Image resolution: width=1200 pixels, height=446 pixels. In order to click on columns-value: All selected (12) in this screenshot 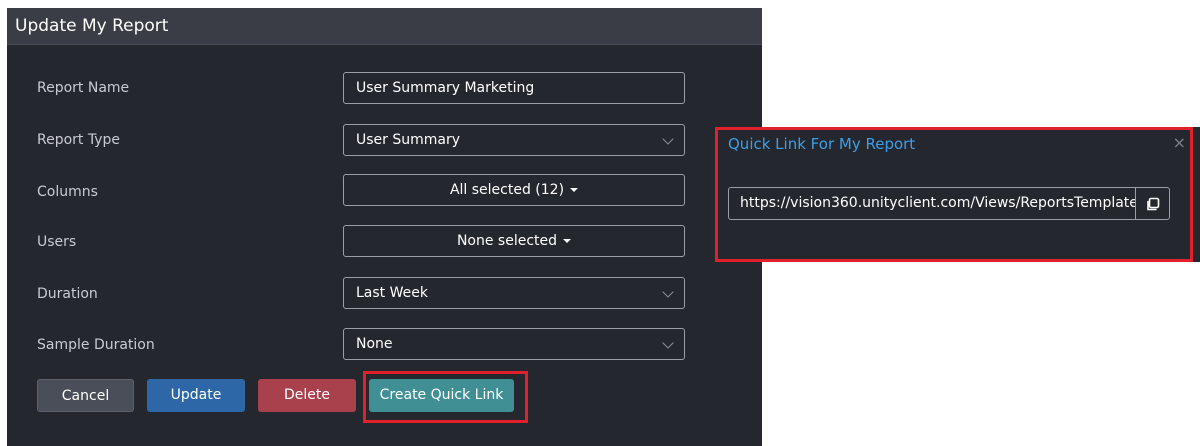, I will do `click(507, 190)`.